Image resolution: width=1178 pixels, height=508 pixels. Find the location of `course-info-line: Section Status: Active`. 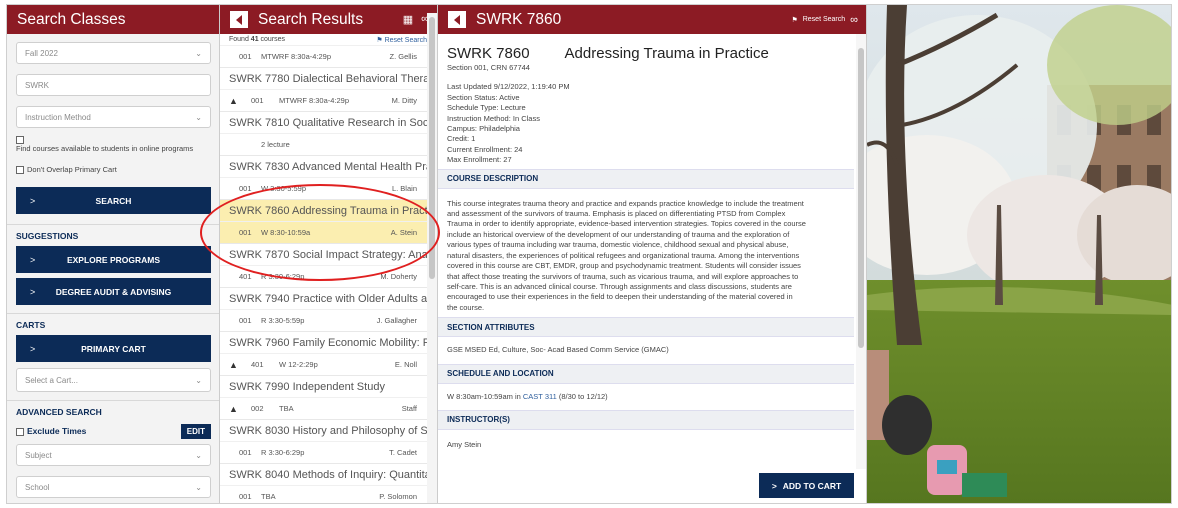

course-info-line: Section Status: Active is located at coordinates (483, 97).